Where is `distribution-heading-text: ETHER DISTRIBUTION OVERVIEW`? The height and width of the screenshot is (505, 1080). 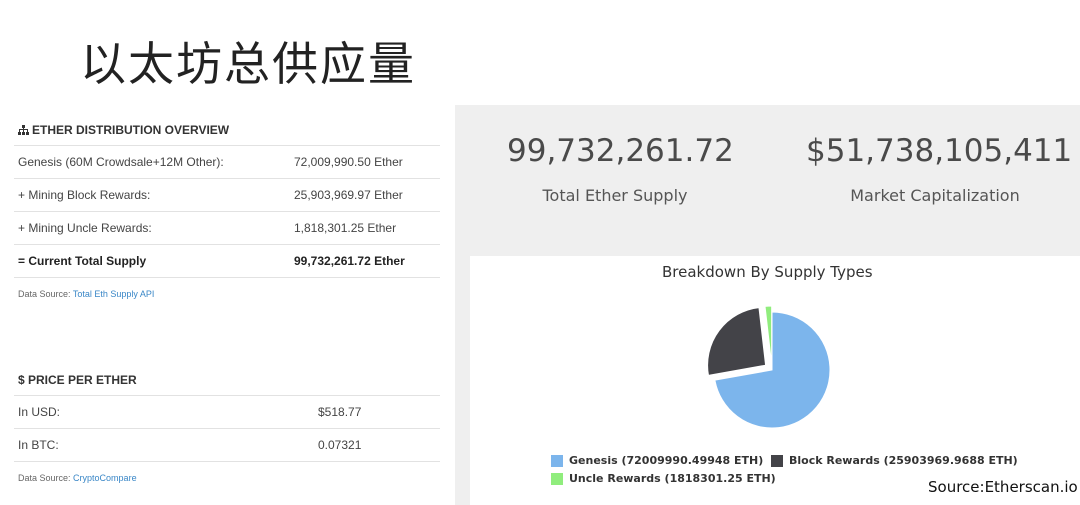 distribution-heading-text: ETHER DISTRIBUTION OVERVIEW is located at coordinates (131, 130).